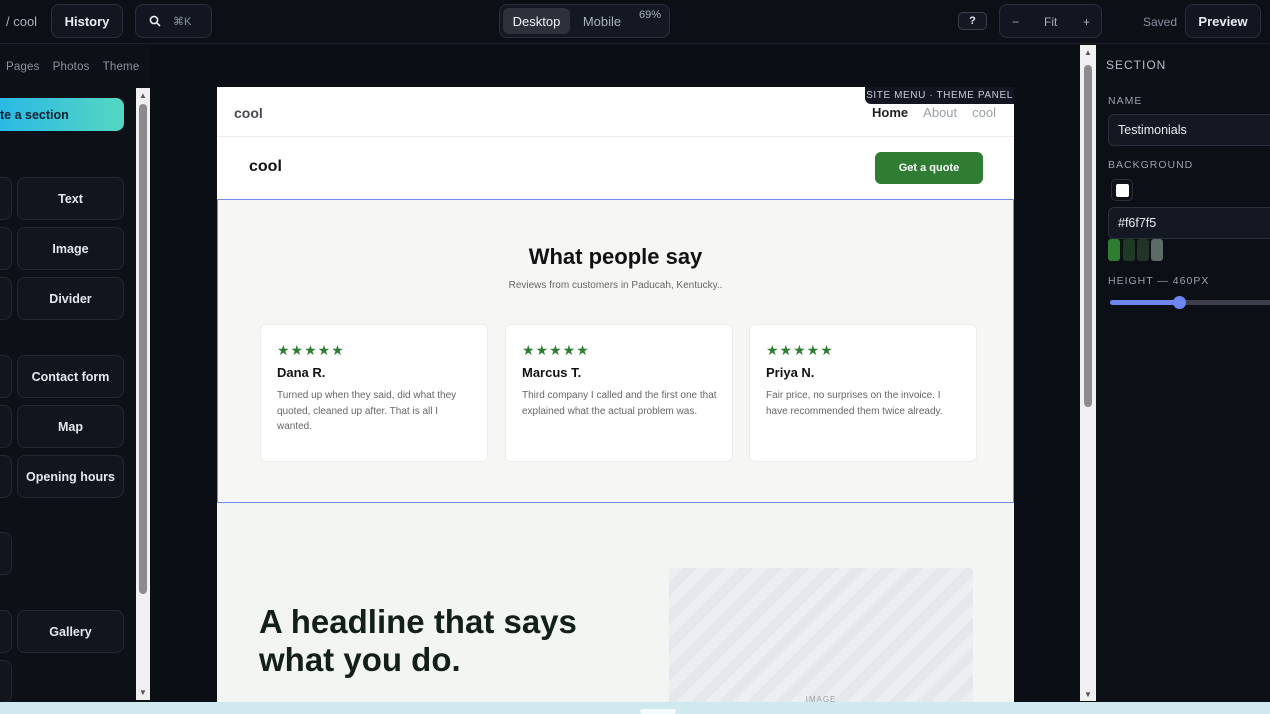 Image resolution: width=1270 pixels, height=714 pixels. I want to click on block-contact-form-tile: Contact form, so click(70, 376).